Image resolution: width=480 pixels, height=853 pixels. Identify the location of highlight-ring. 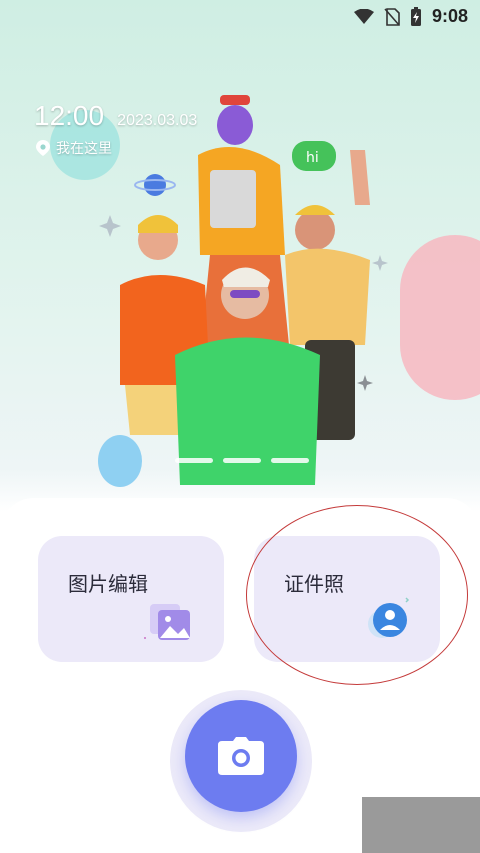
(357, 595).